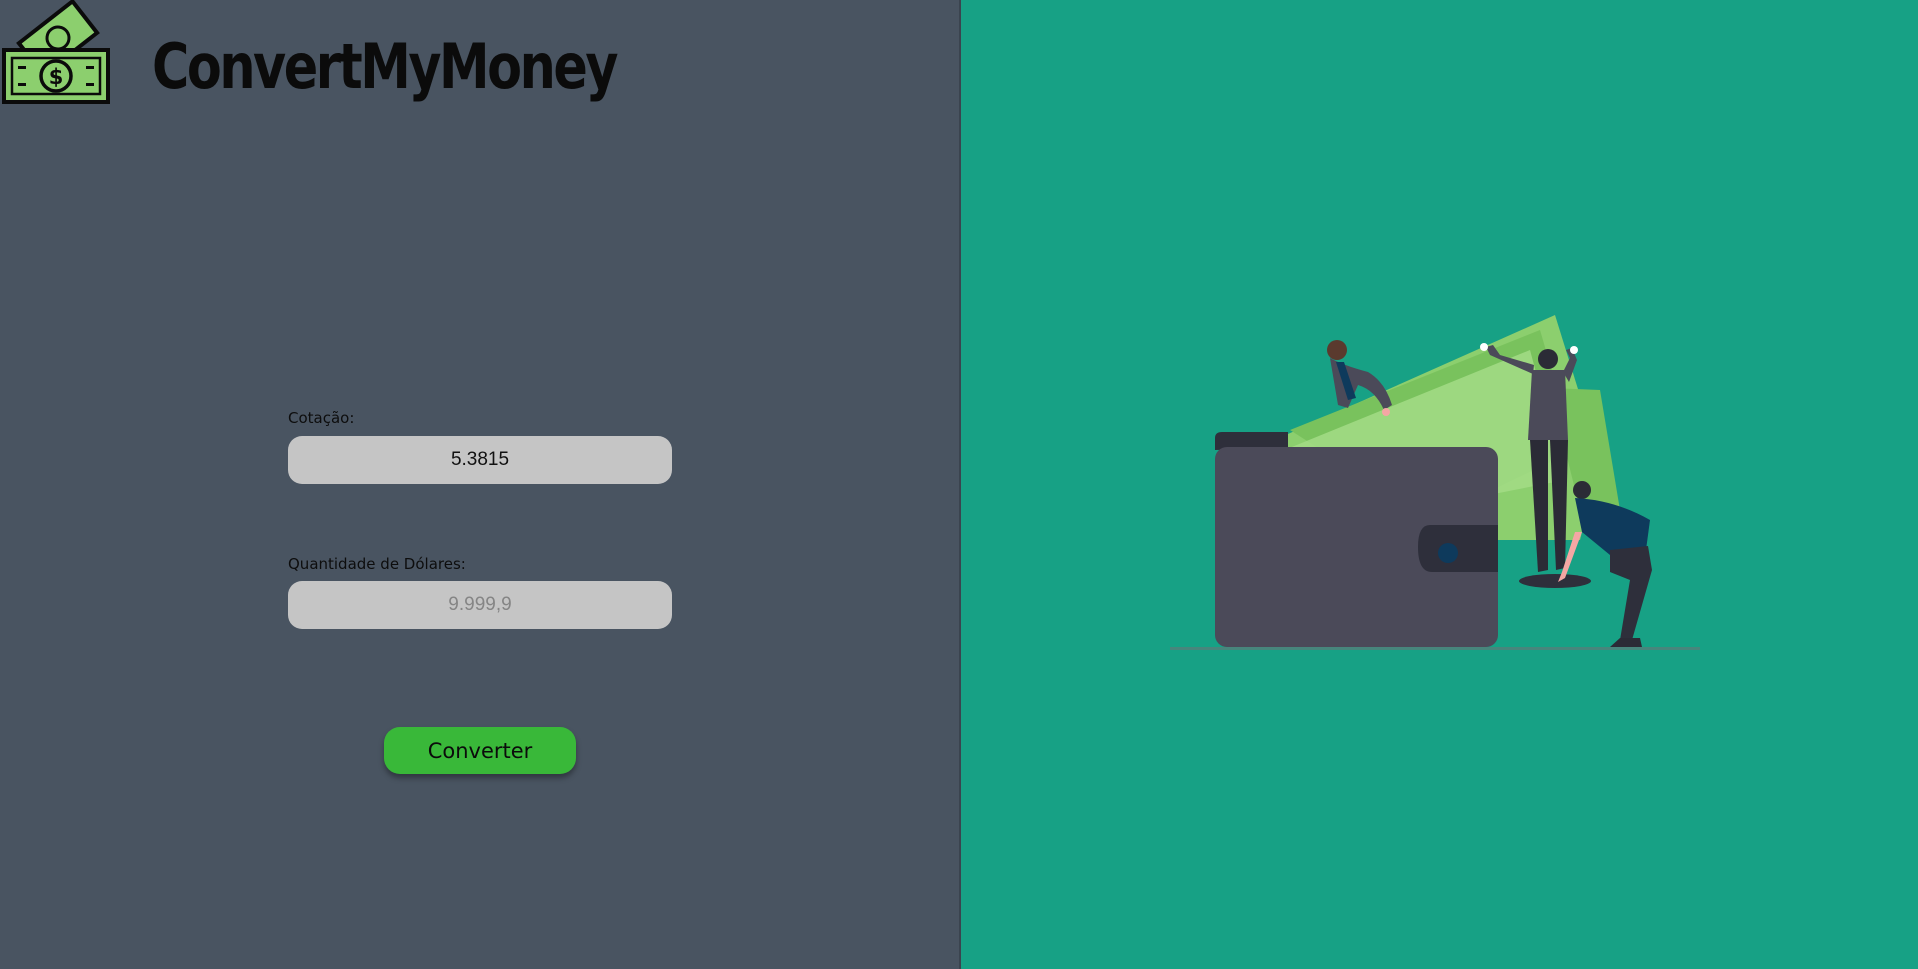  What do you see at coordinates (480, 605) in the screenshot?
I see `amount-input` at bounding box center [480, 605].